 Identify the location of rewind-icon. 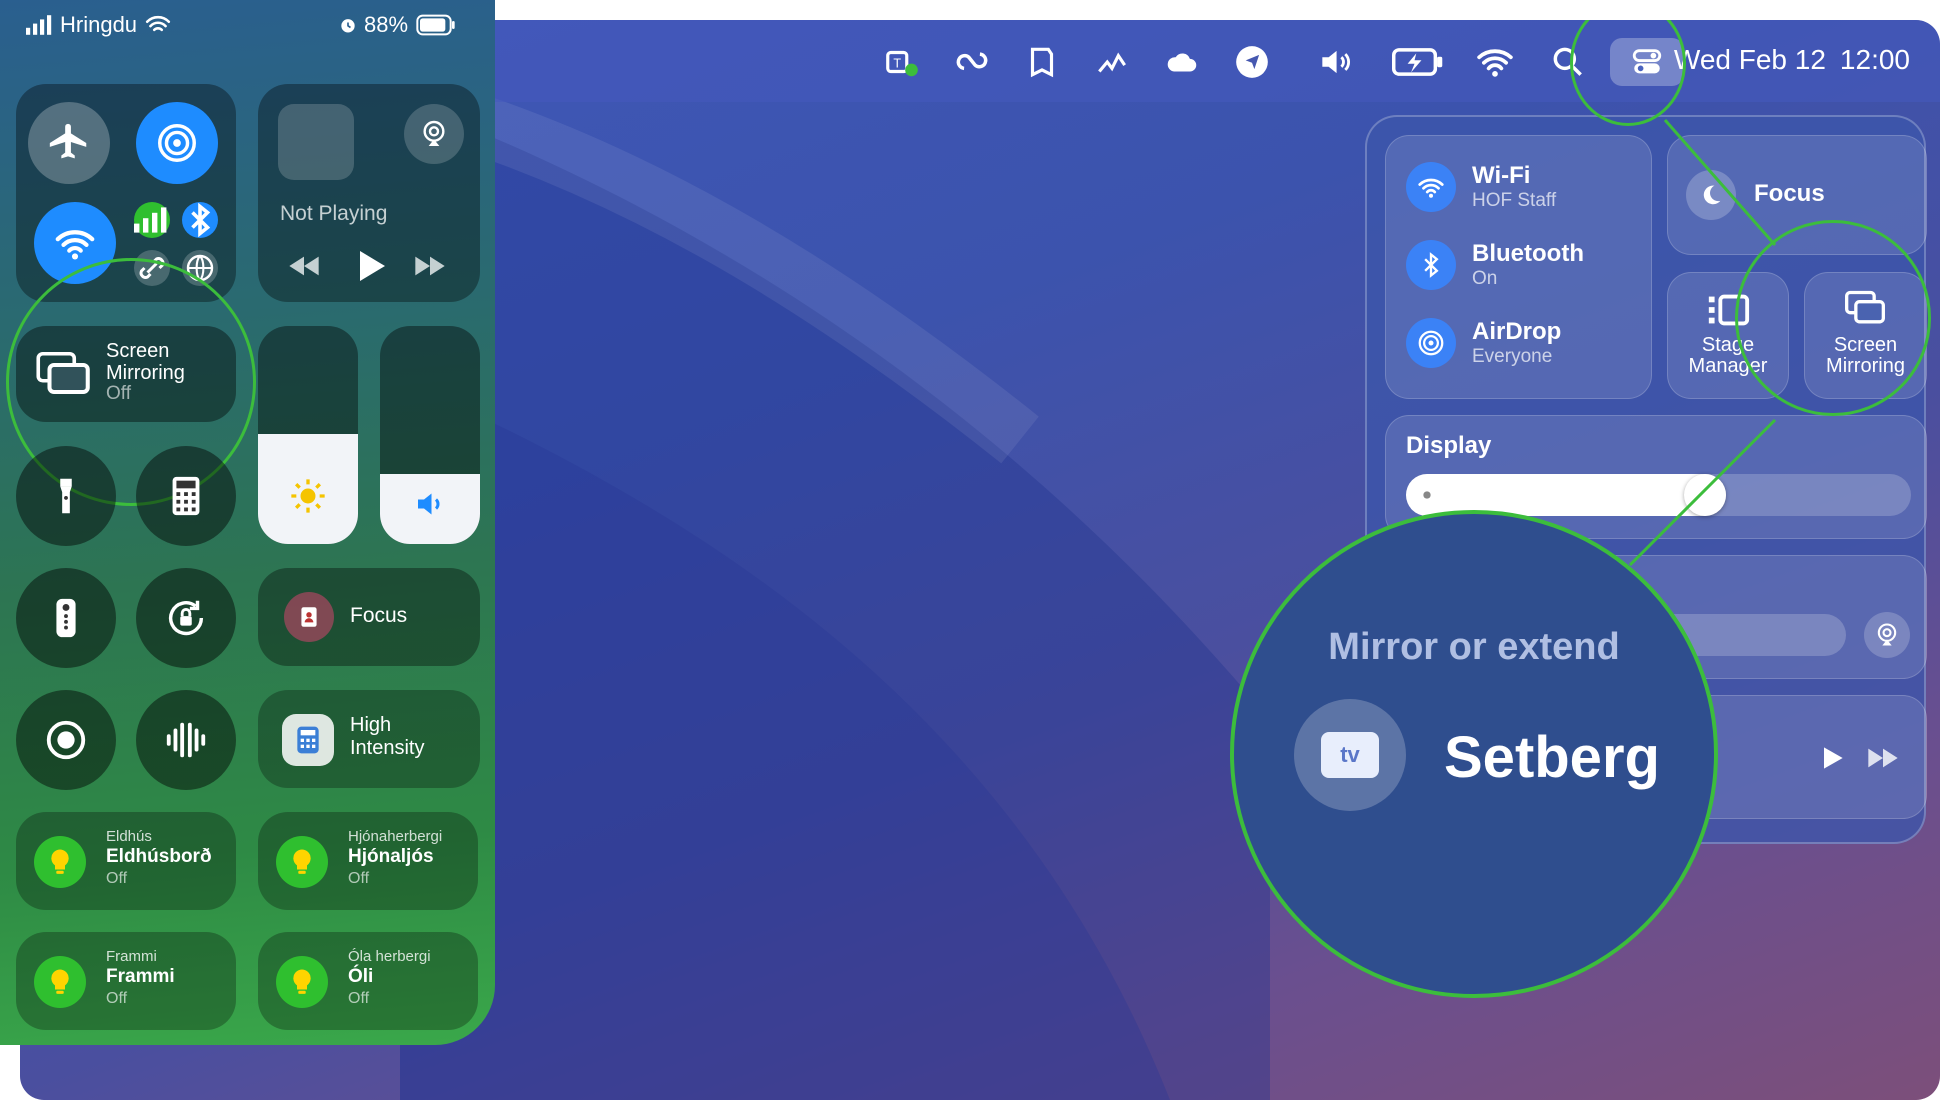
(304, 266).